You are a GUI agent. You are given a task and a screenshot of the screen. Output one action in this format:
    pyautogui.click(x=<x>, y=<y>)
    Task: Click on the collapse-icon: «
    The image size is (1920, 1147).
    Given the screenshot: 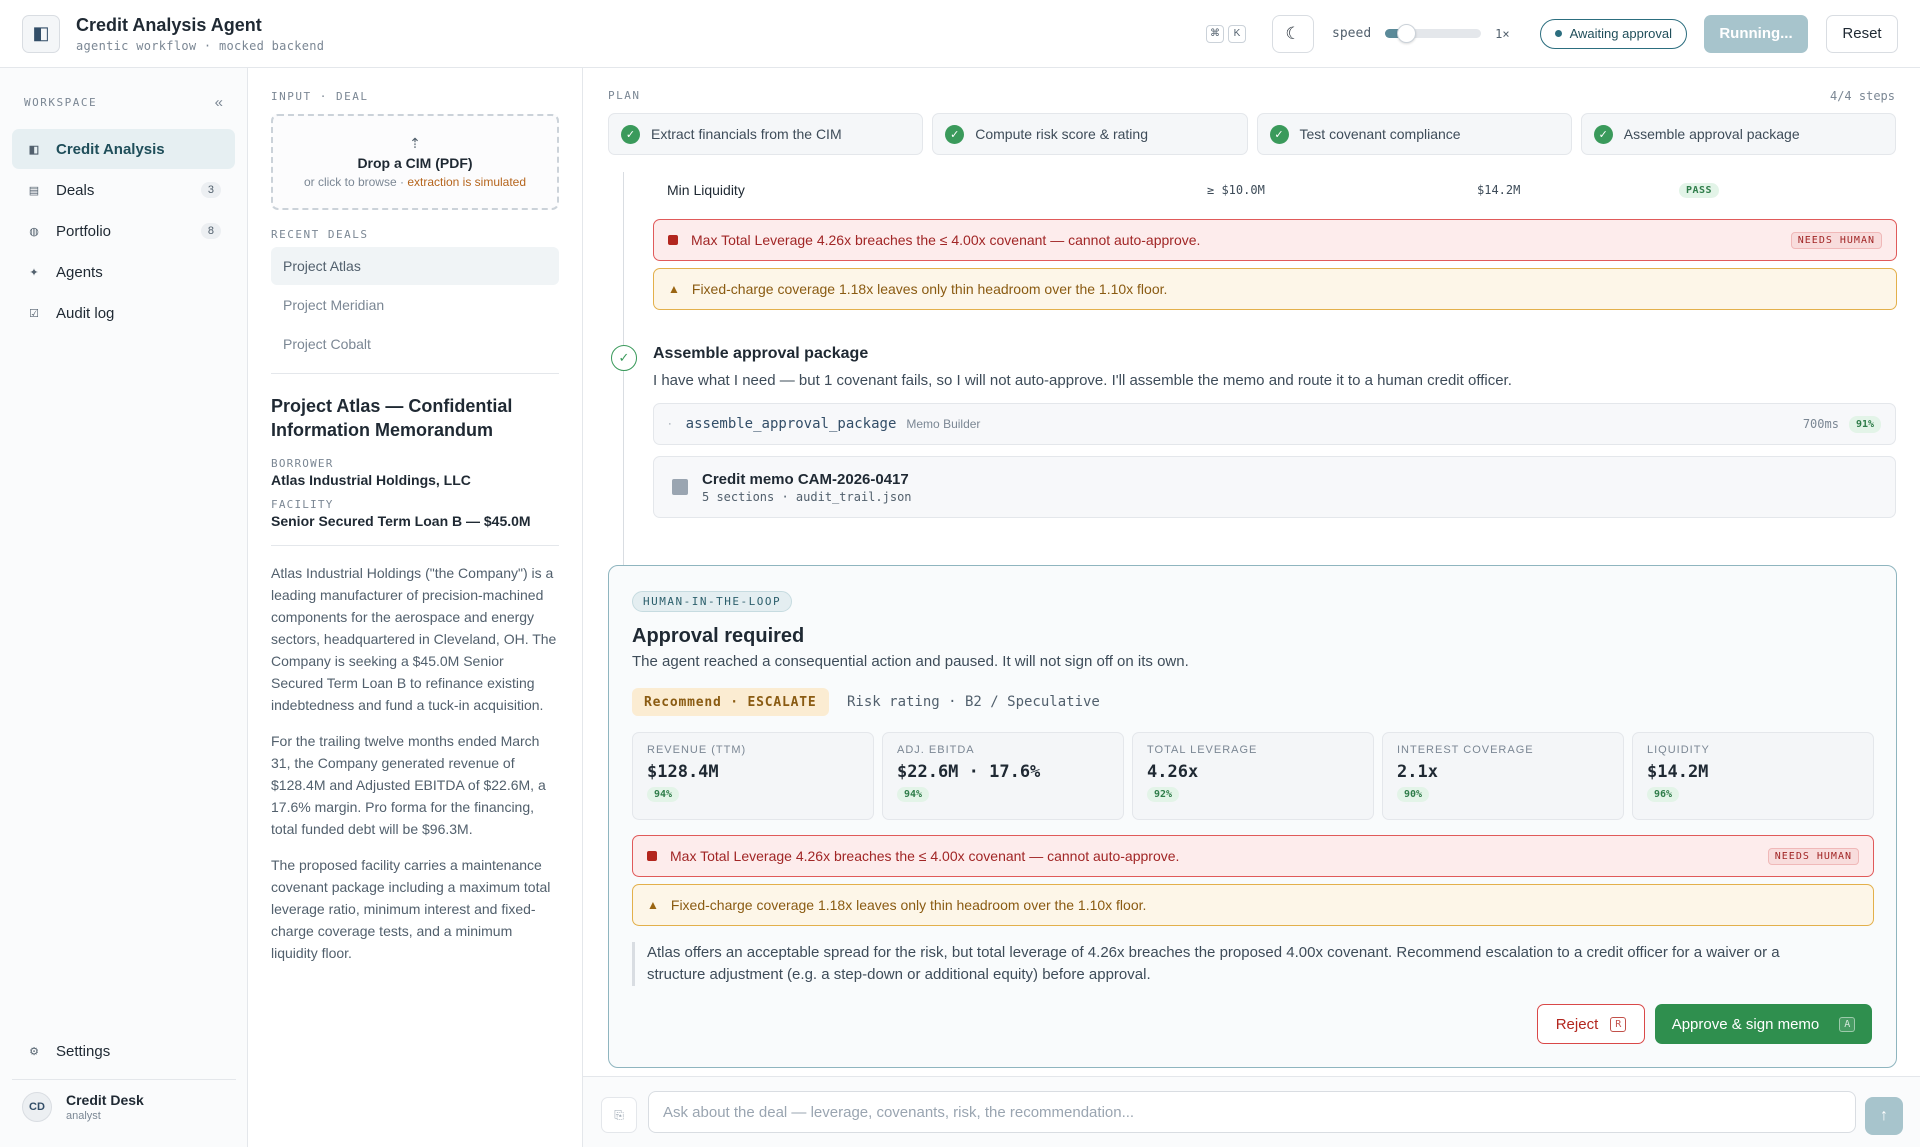 What is the action you would take?
    pyautogui.click(x=219, y=102)
    